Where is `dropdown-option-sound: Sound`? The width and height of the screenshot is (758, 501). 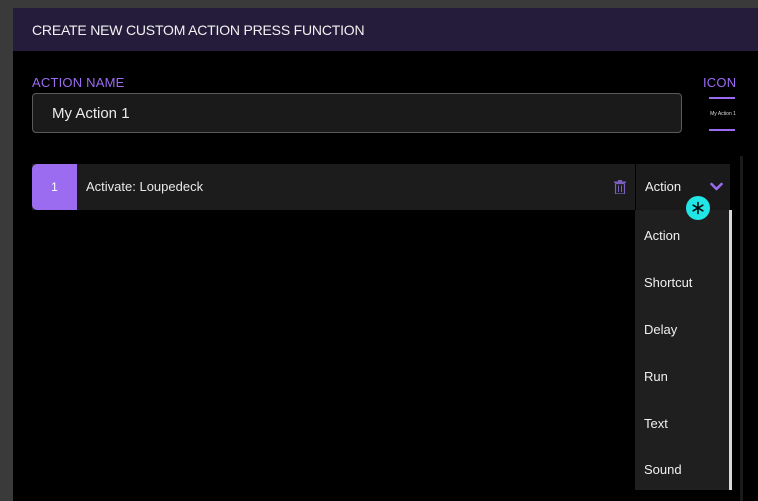
dropdown-option-sound: Sound is located at coordinates (681, 469).